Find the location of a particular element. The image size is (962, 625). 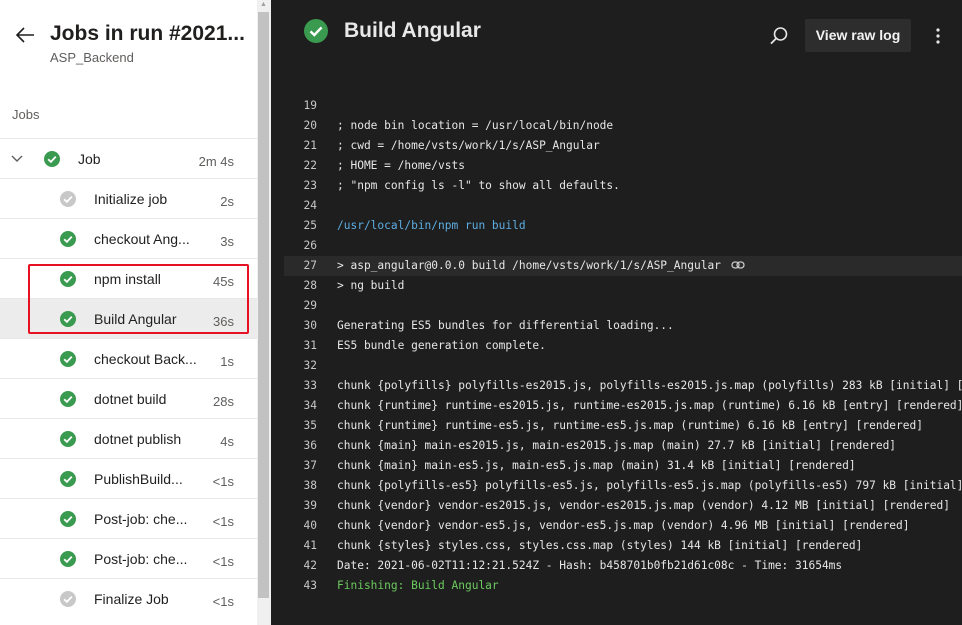

log-line-number: 41 is located at coordinates (310, 545).